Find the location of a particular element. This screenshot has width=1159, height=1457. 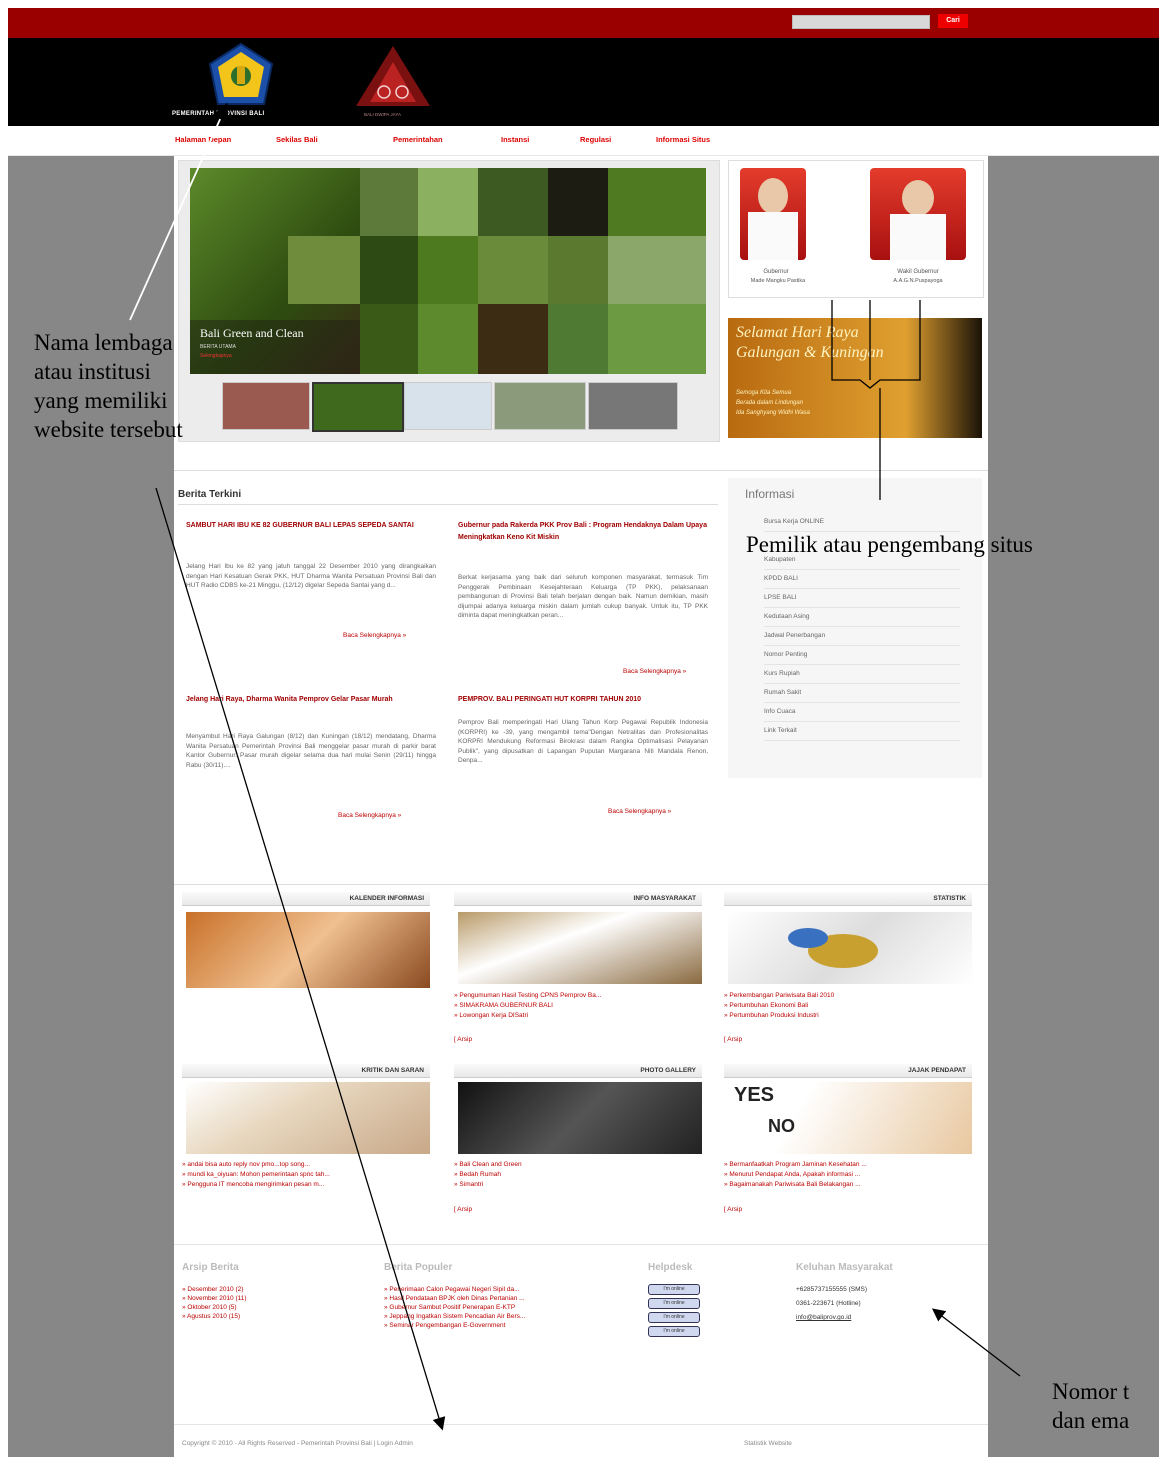

annotation-line: Nomor t is located at coordinates (1091, 1391).